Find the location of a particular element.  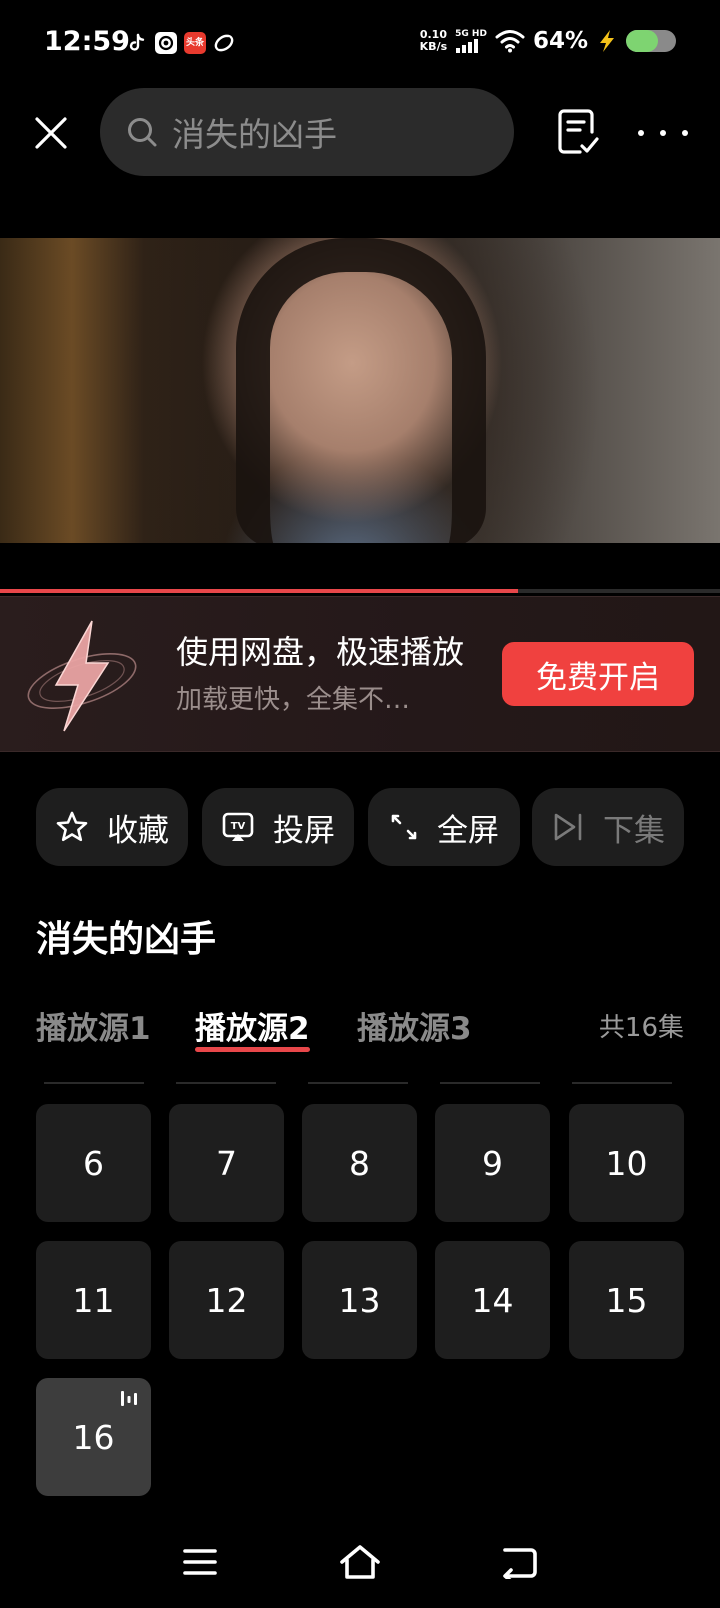

promo-title: 使用网盘，极速播放 is located at coordinates (320, 652).